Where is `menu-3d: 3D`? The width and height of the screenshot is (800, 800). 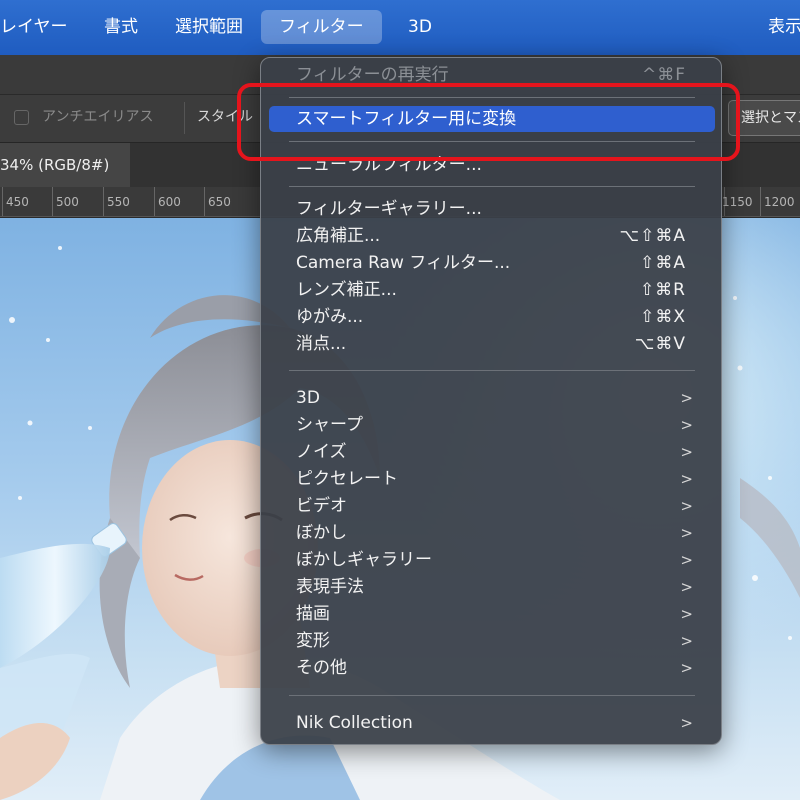 menu-3d: 3D is located at coordinates (420, 27).